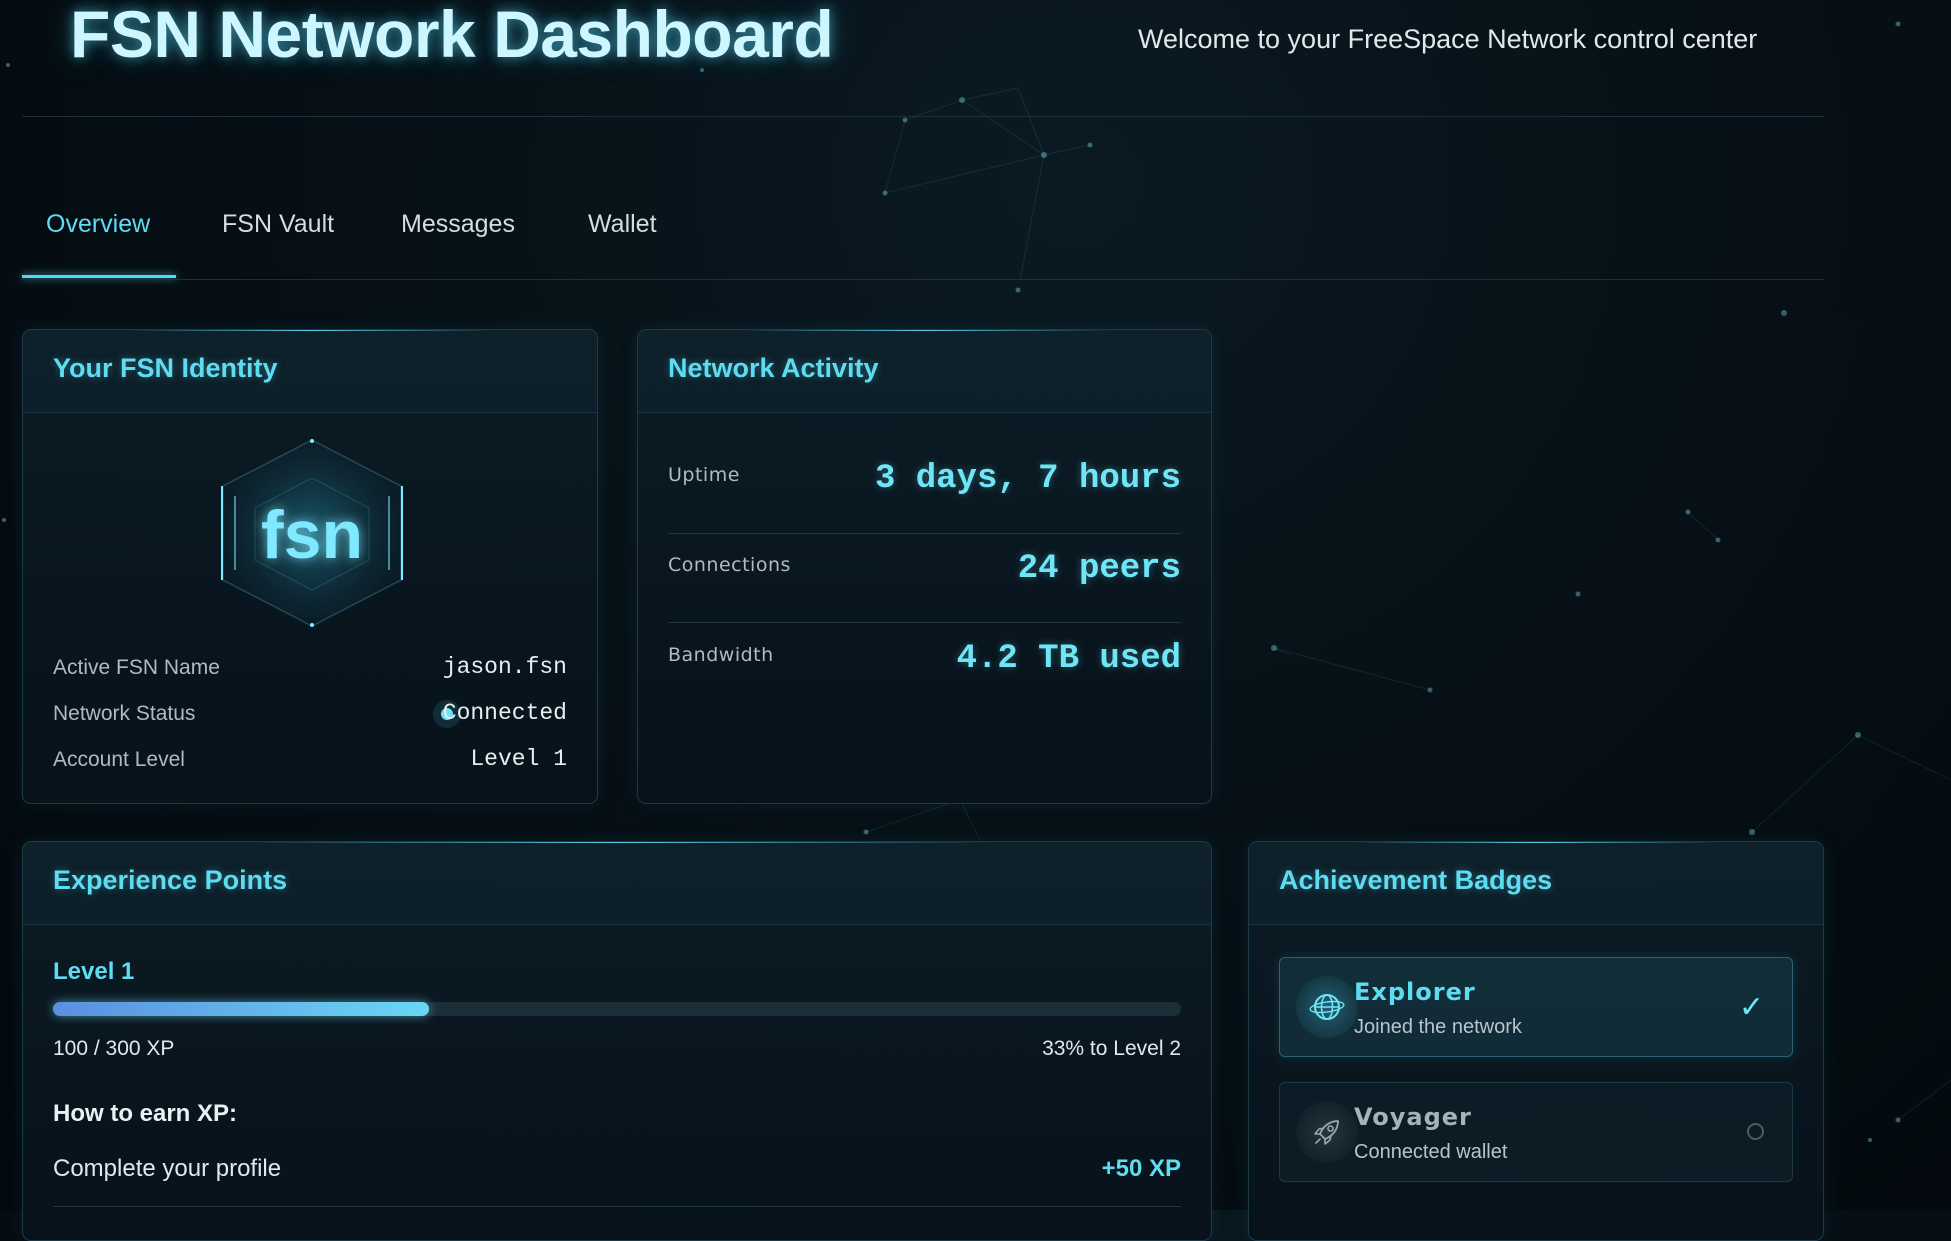 The height and width of the screenshot is (1241, 1951). What do you see at coordinates (1068, 659) in the screenshot?
I see `bandwidth-value: 4.2 TB used` at bounding box center [1068, 659].